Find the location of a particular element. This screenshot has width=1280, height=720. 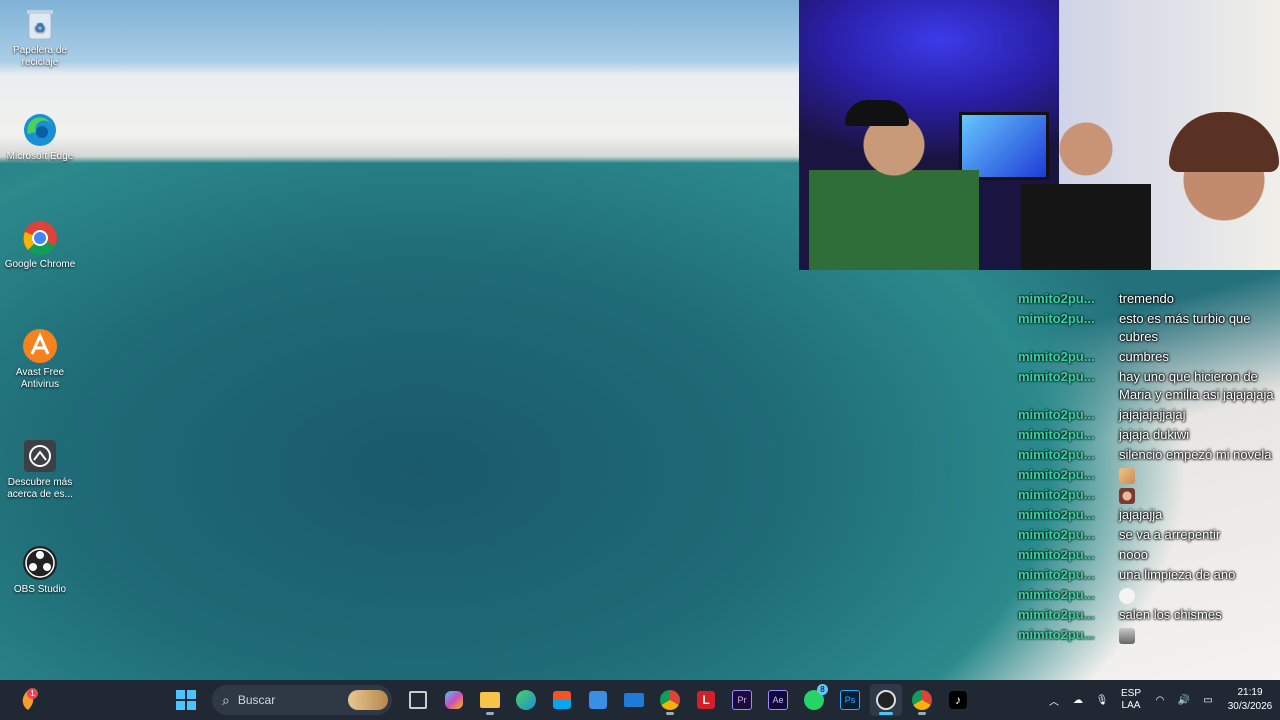

avast-icon is located at coordinates (40, 346).